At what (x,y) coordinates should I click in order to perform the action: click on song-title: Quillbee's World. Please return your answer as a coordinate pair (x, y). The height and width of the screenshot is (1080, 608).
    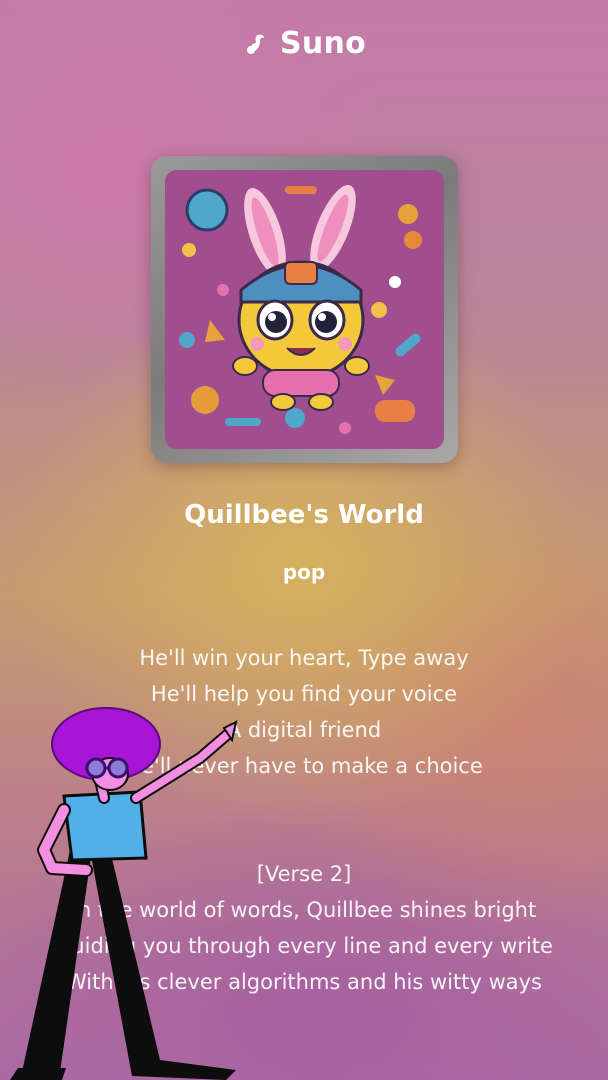
    Looking at the image, I should click on (304, 515).